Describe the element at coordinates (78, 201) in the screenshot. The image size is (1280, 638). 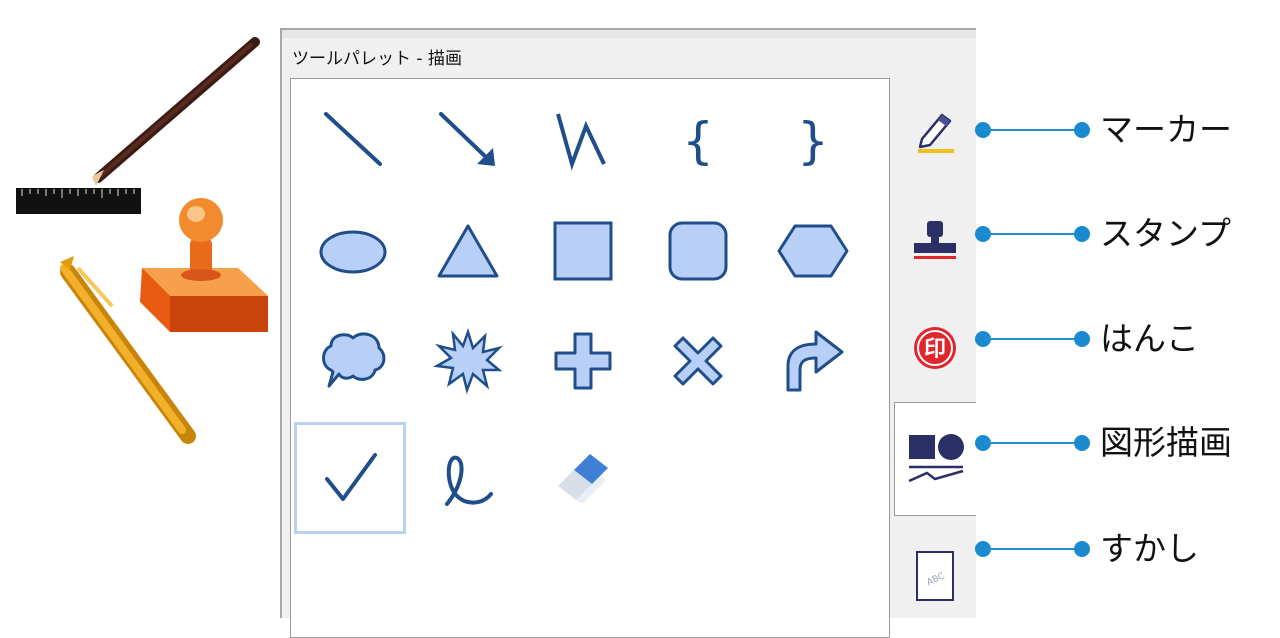
I see `ruler-icon` at that location.